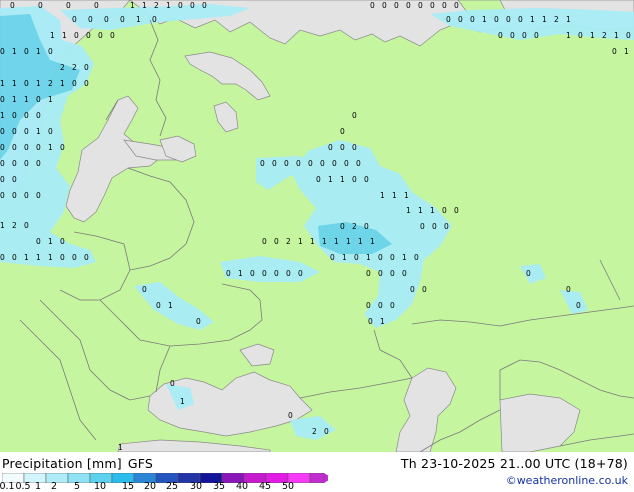  I want to click on colorbar-label: 15, so click(128, 486).